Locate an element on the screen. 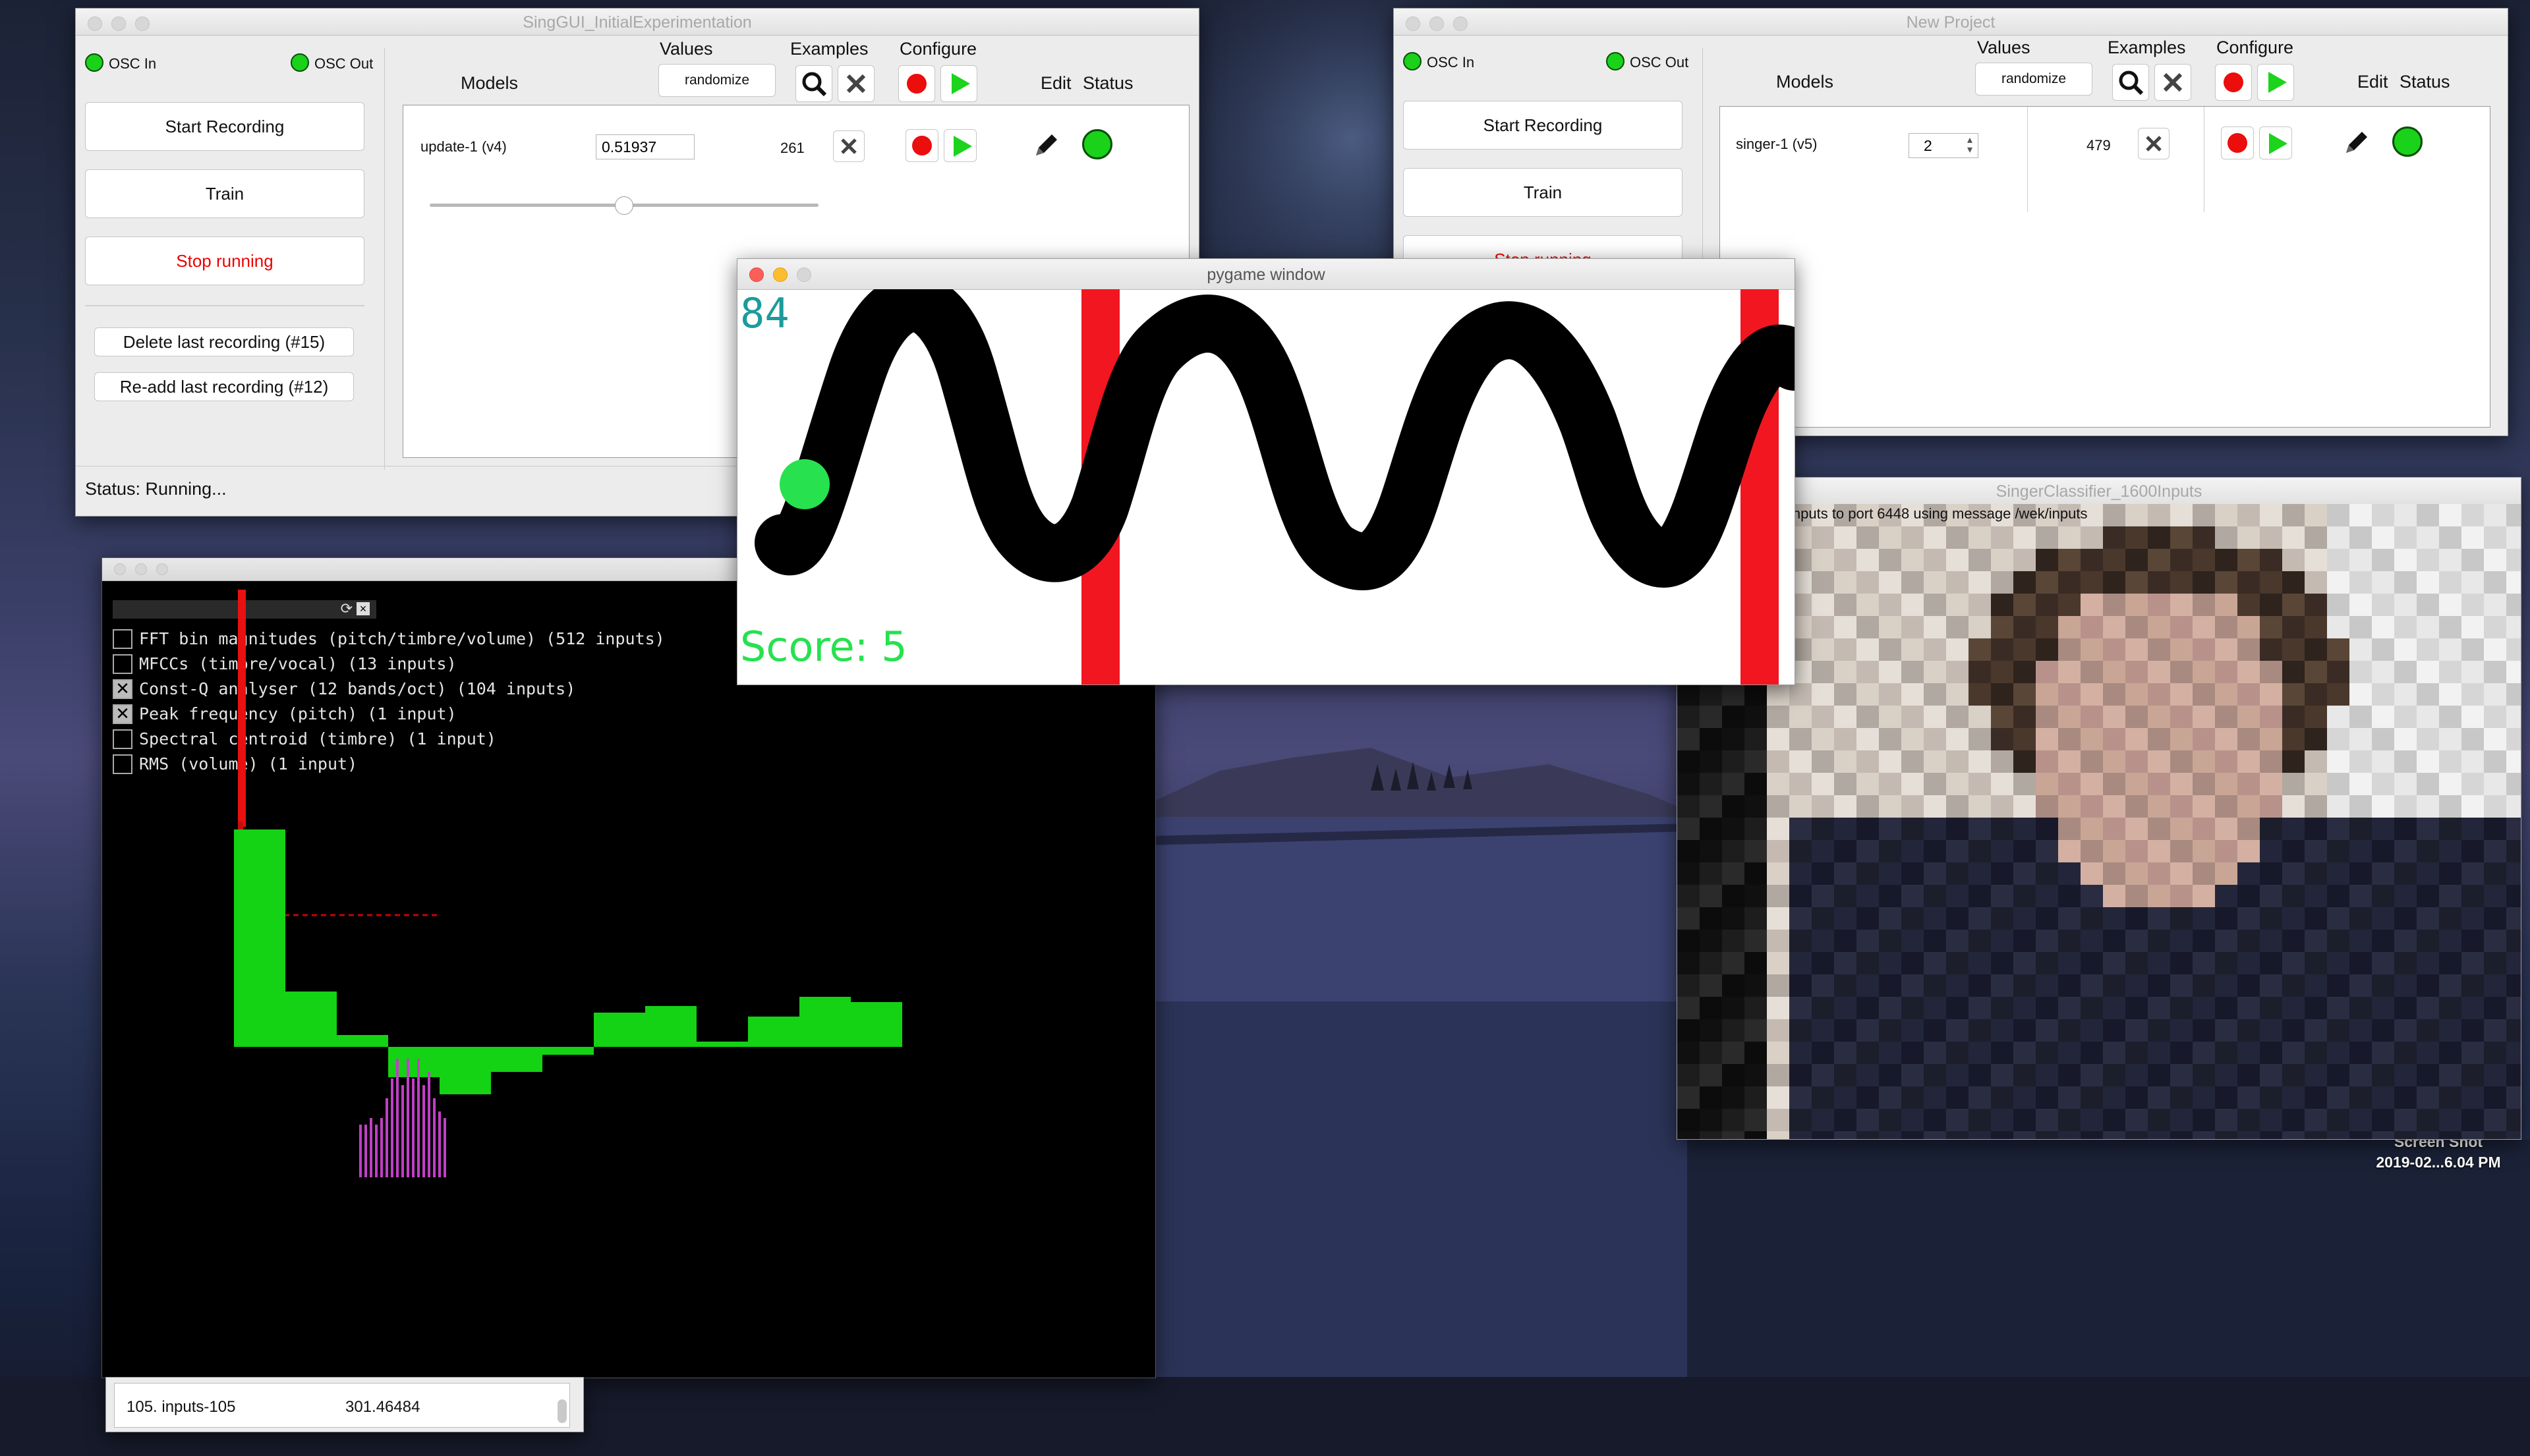 This screenshot has width=2530, height=1456. model-value-stepper: 2 ▴ ▾ is located at coordinates (1943, 145).